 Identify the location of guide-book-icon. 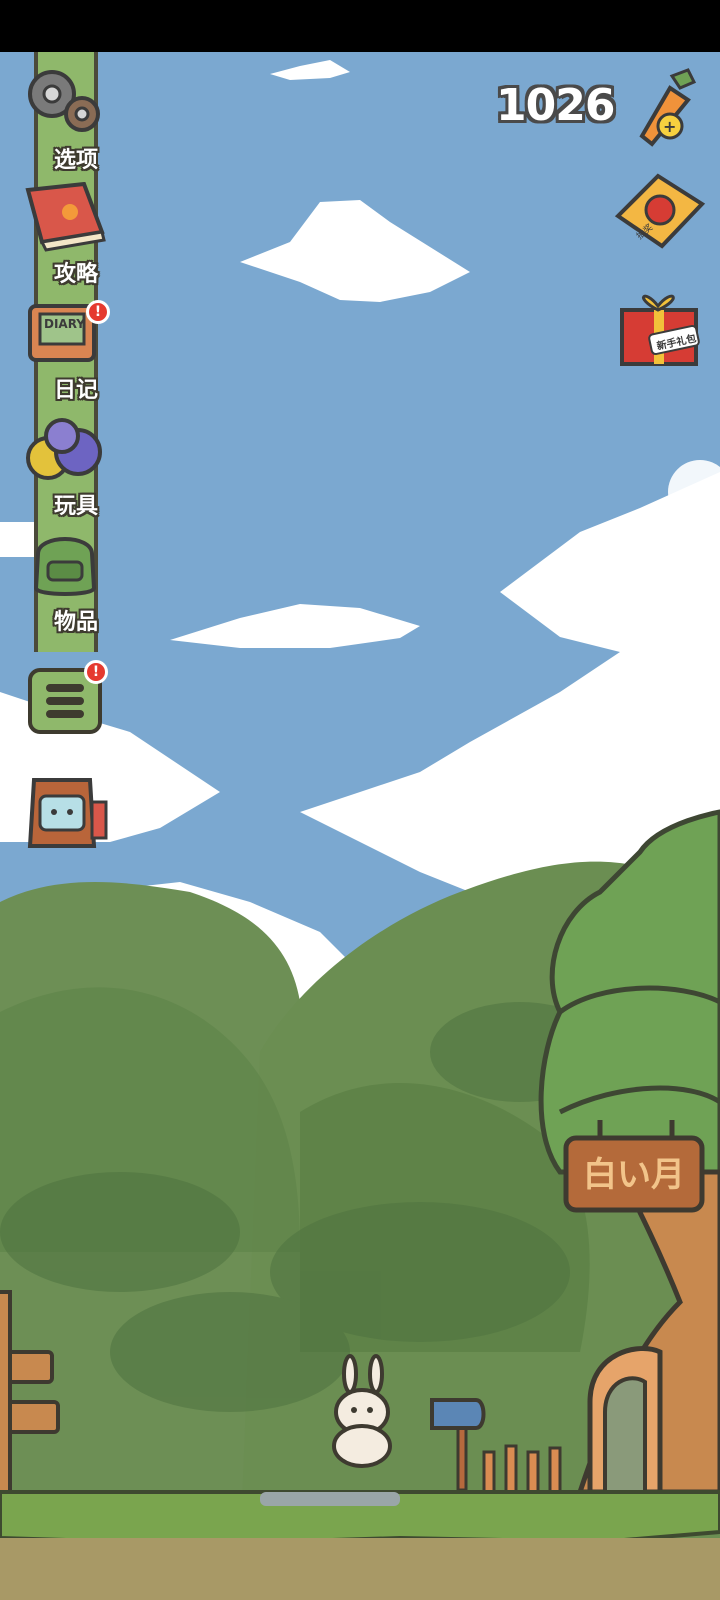
(65, 217).